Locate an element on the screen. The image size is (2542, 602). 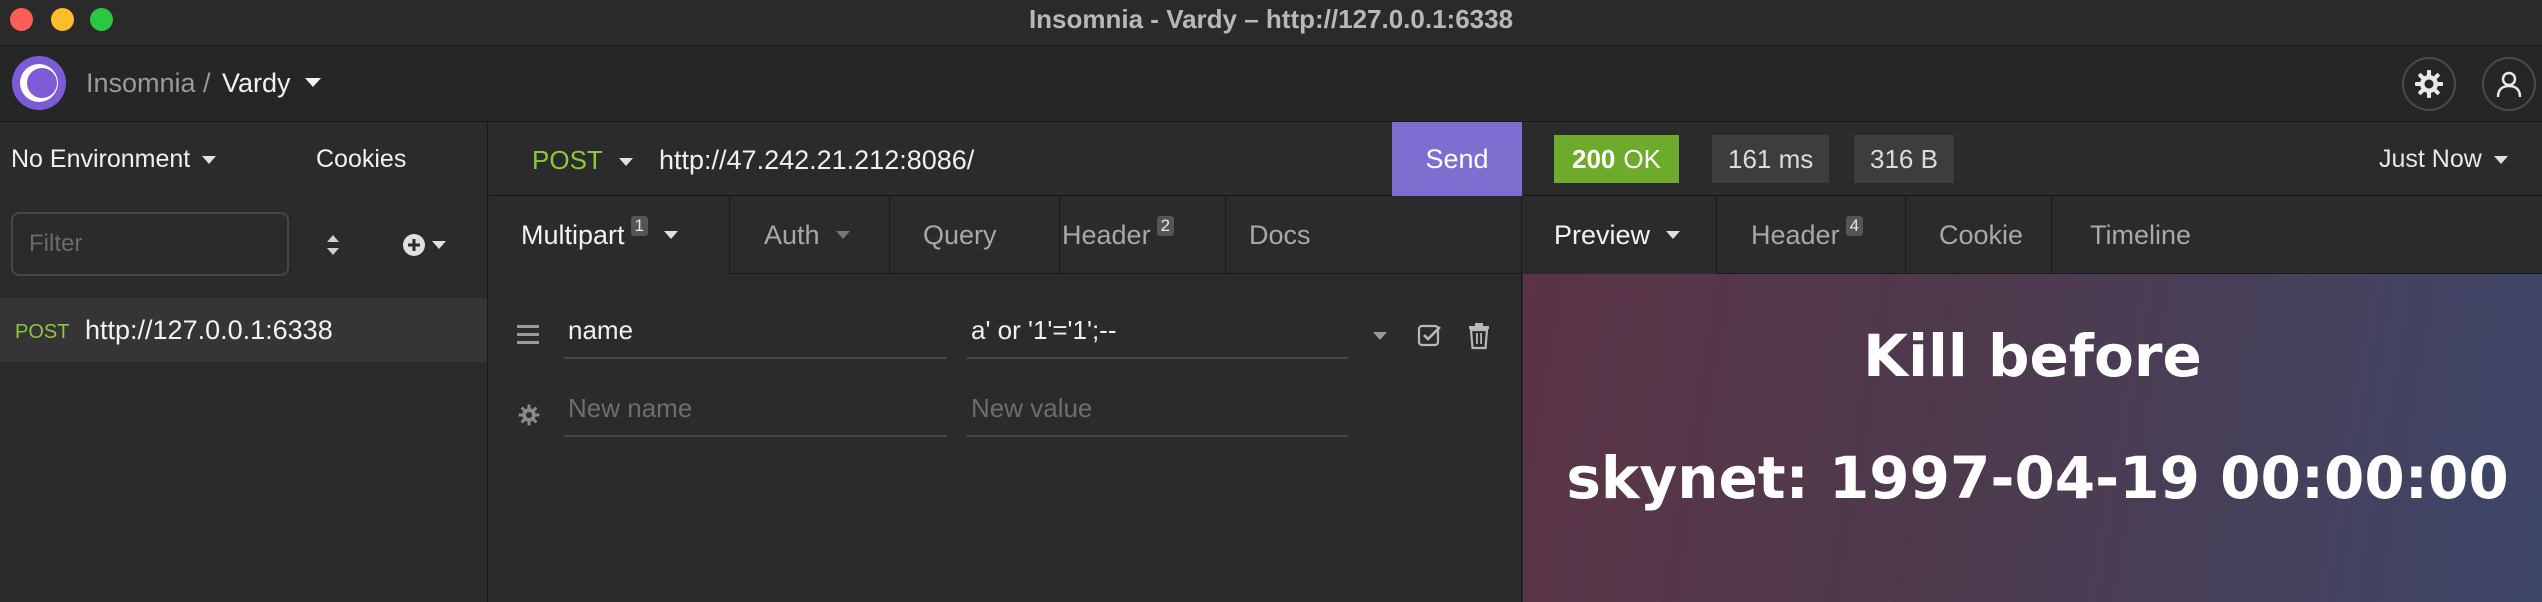
tab-label: Docs is located at coordinates (1280, 234).